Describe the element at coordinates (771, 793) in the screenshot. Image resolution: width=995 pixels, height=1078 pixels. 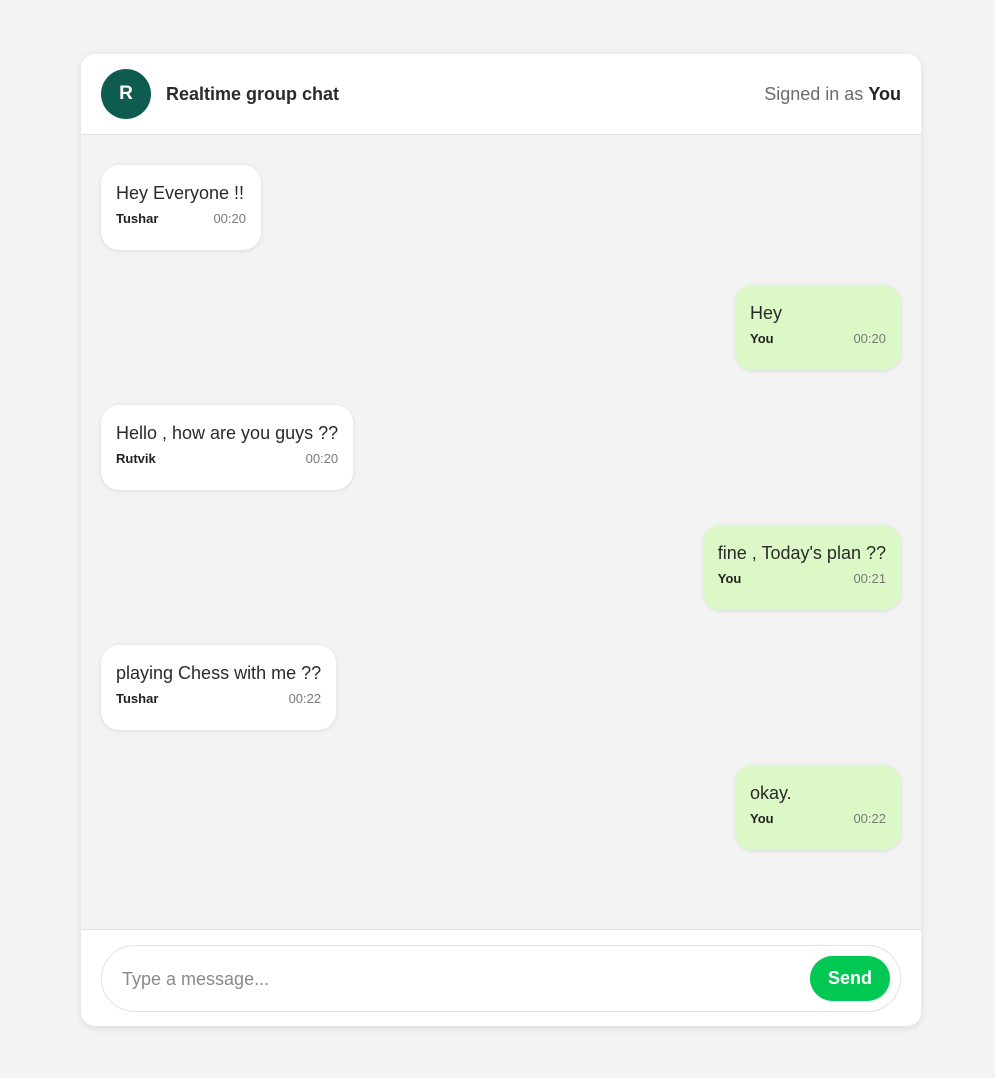
I see `message-text: okay.` at that location.